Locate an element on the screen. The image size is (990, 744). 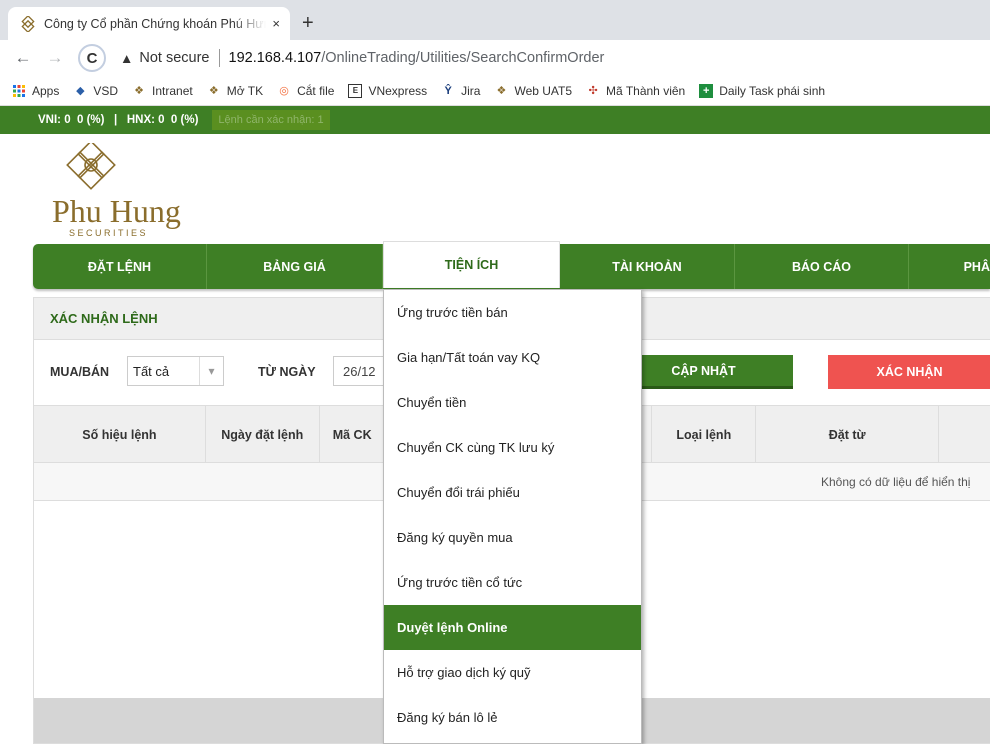
nav-bang-gia: BẢNG GIÁ is located at coordinates (295, 266).